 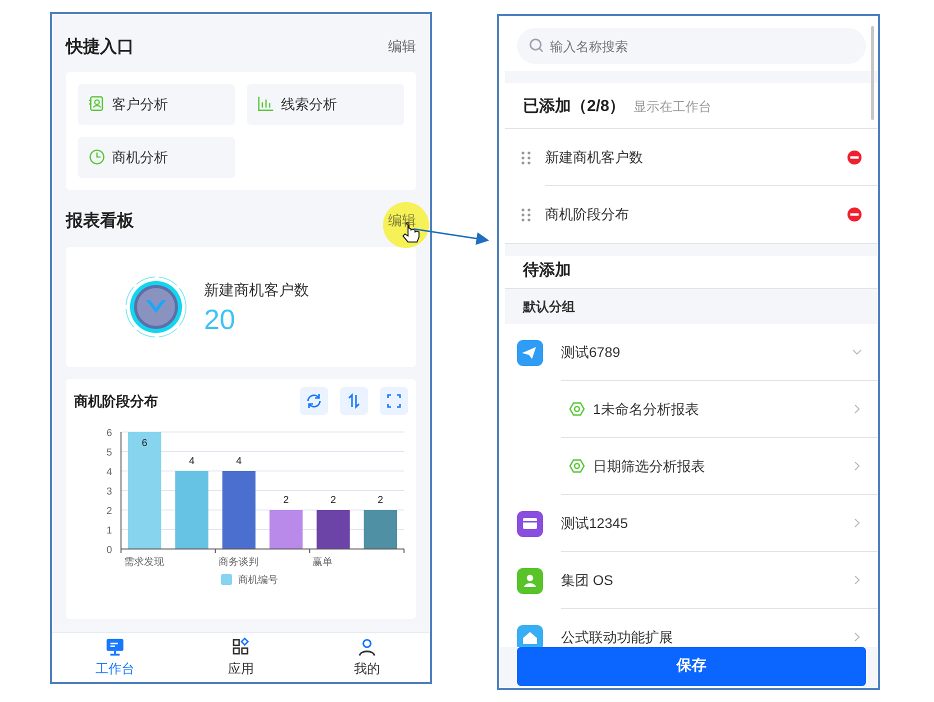 What do you see at coordinates (156, 157) in the screenshot?
I see `quick-entry-tile: 商机分析` at bounding box center [156, 157].